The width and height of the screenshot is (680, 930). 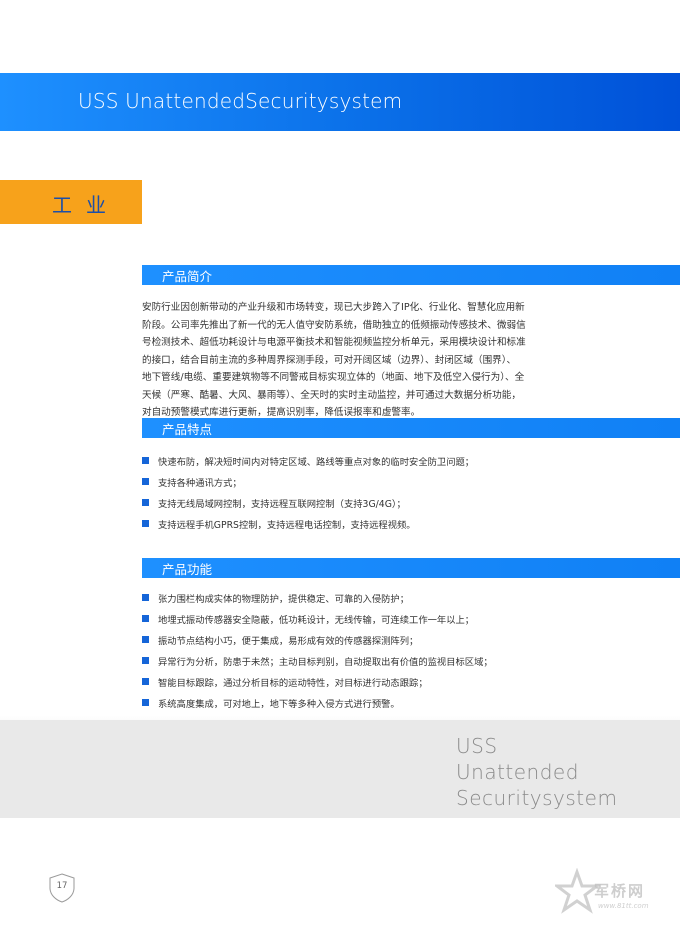 I want to click on industry-label: 工业, so click(x=86, y=205).